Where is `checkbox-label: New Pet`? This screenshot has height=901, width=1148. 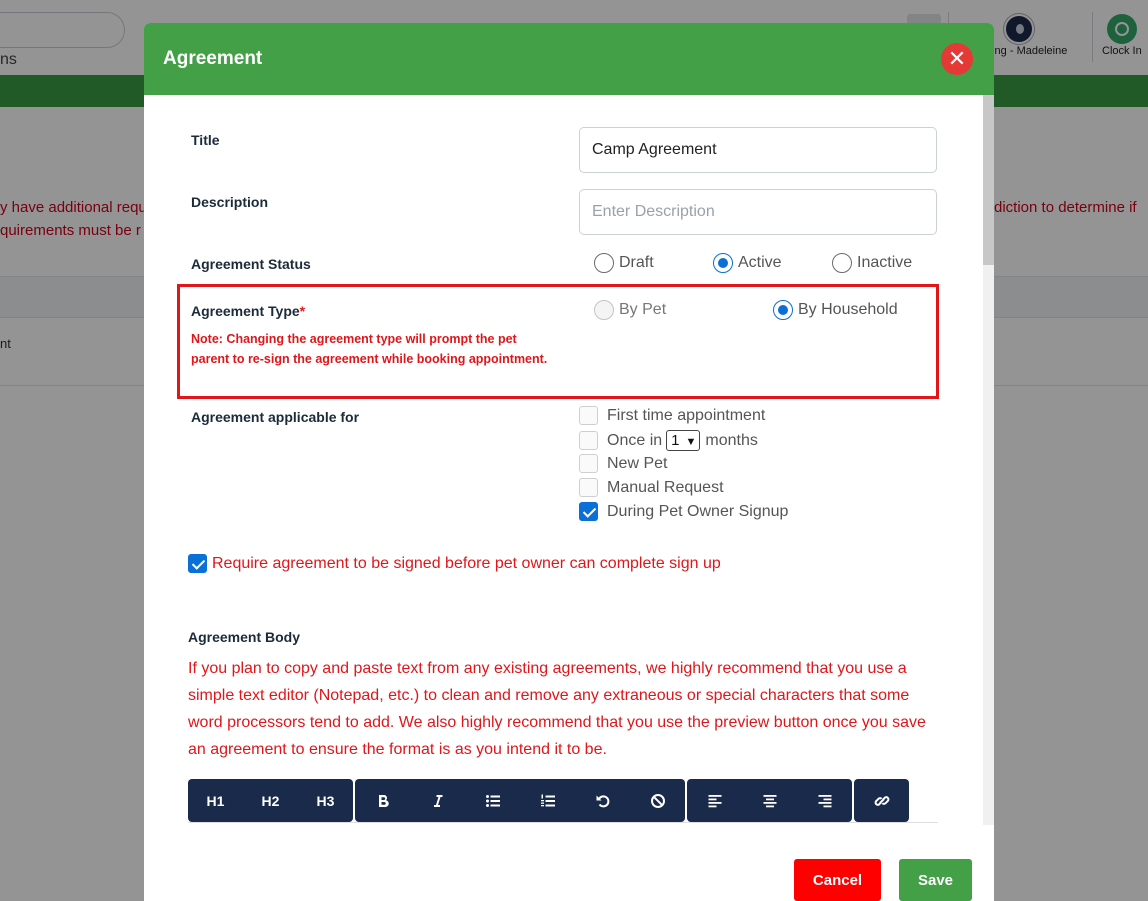 checkbox-label: New Pet is located at coordinates (637, 463).